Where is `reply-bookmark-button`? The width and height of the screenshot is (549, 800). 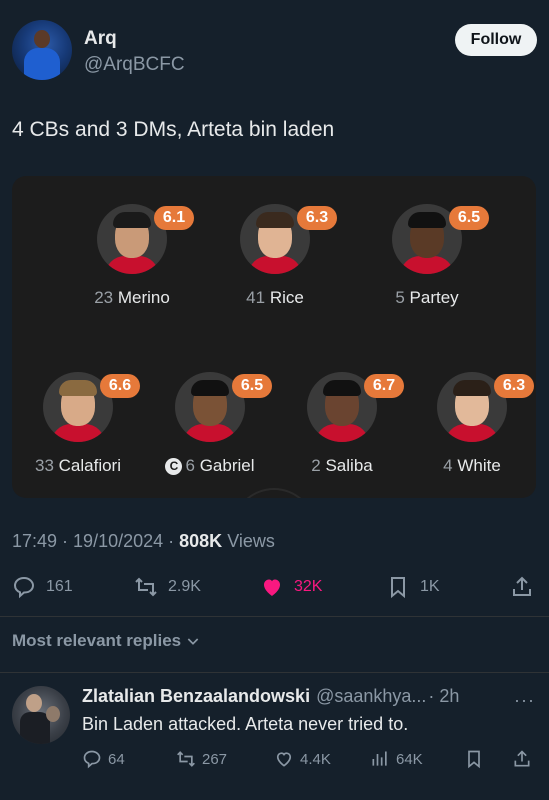
reply-bookmark-button is located at coordinates (477, 759).